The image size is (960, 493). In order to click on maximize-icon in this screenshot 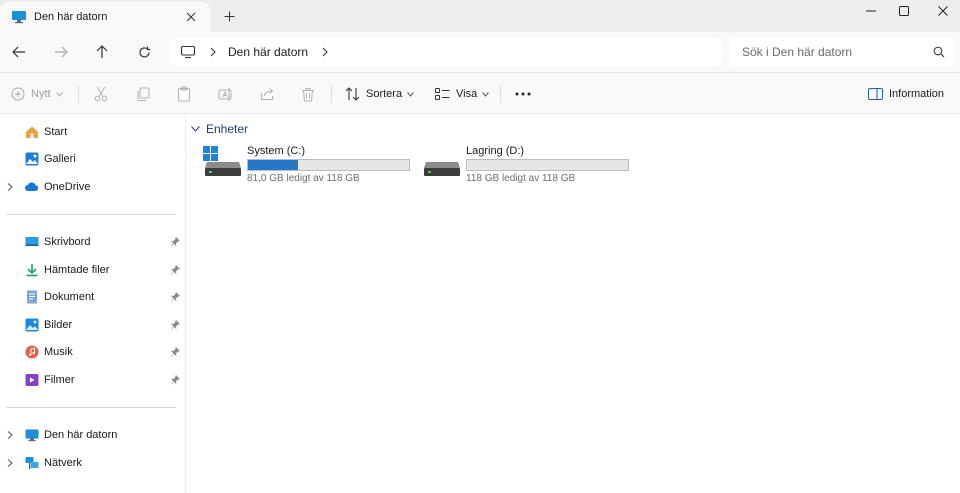, I will do `click(904, 11)`.